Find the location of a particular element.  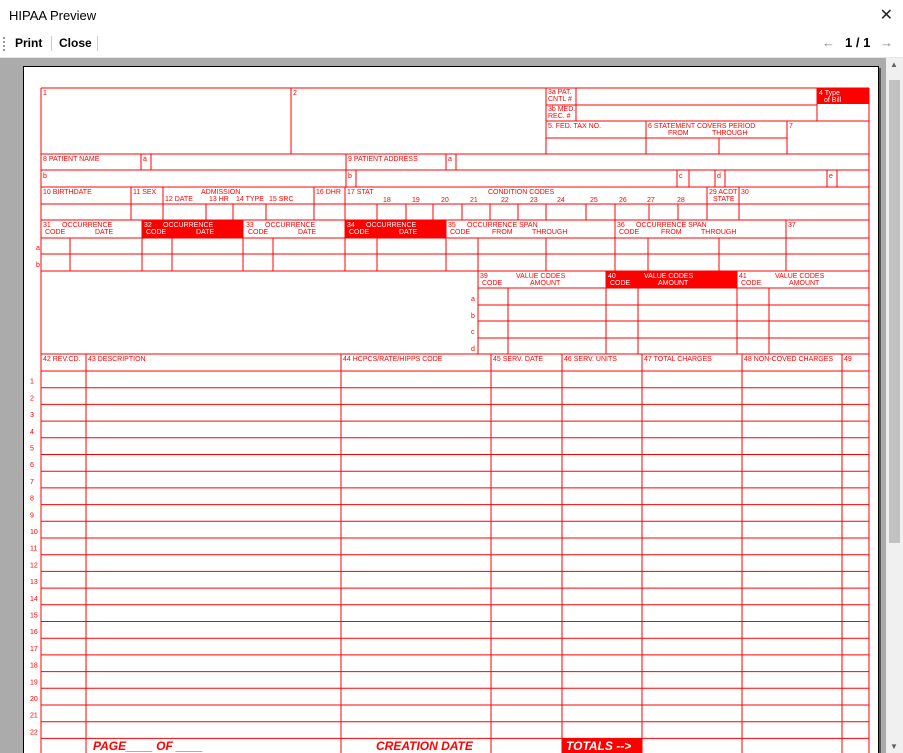

scroll-down-icon: ▼ is located at coordinates (894, 746).